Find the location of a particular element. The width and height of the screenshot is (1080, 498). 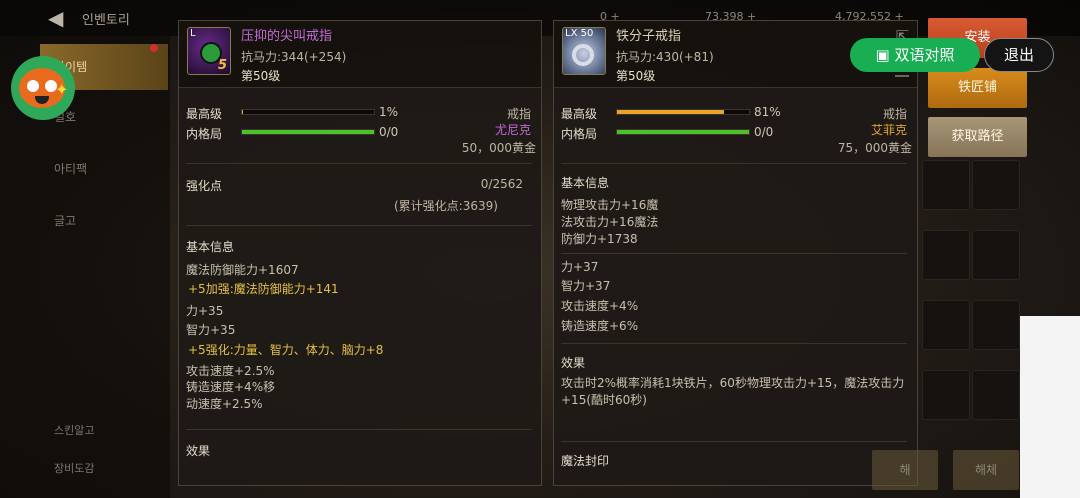

item-name: 压抑的尖叫戒指 is located at coordinates (287, 36).